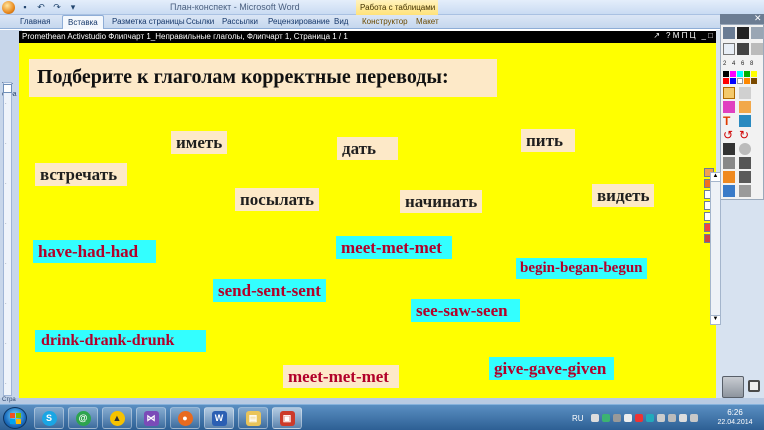  I want to click on english-forms-meet: meet-met-met, so click(394, 247).